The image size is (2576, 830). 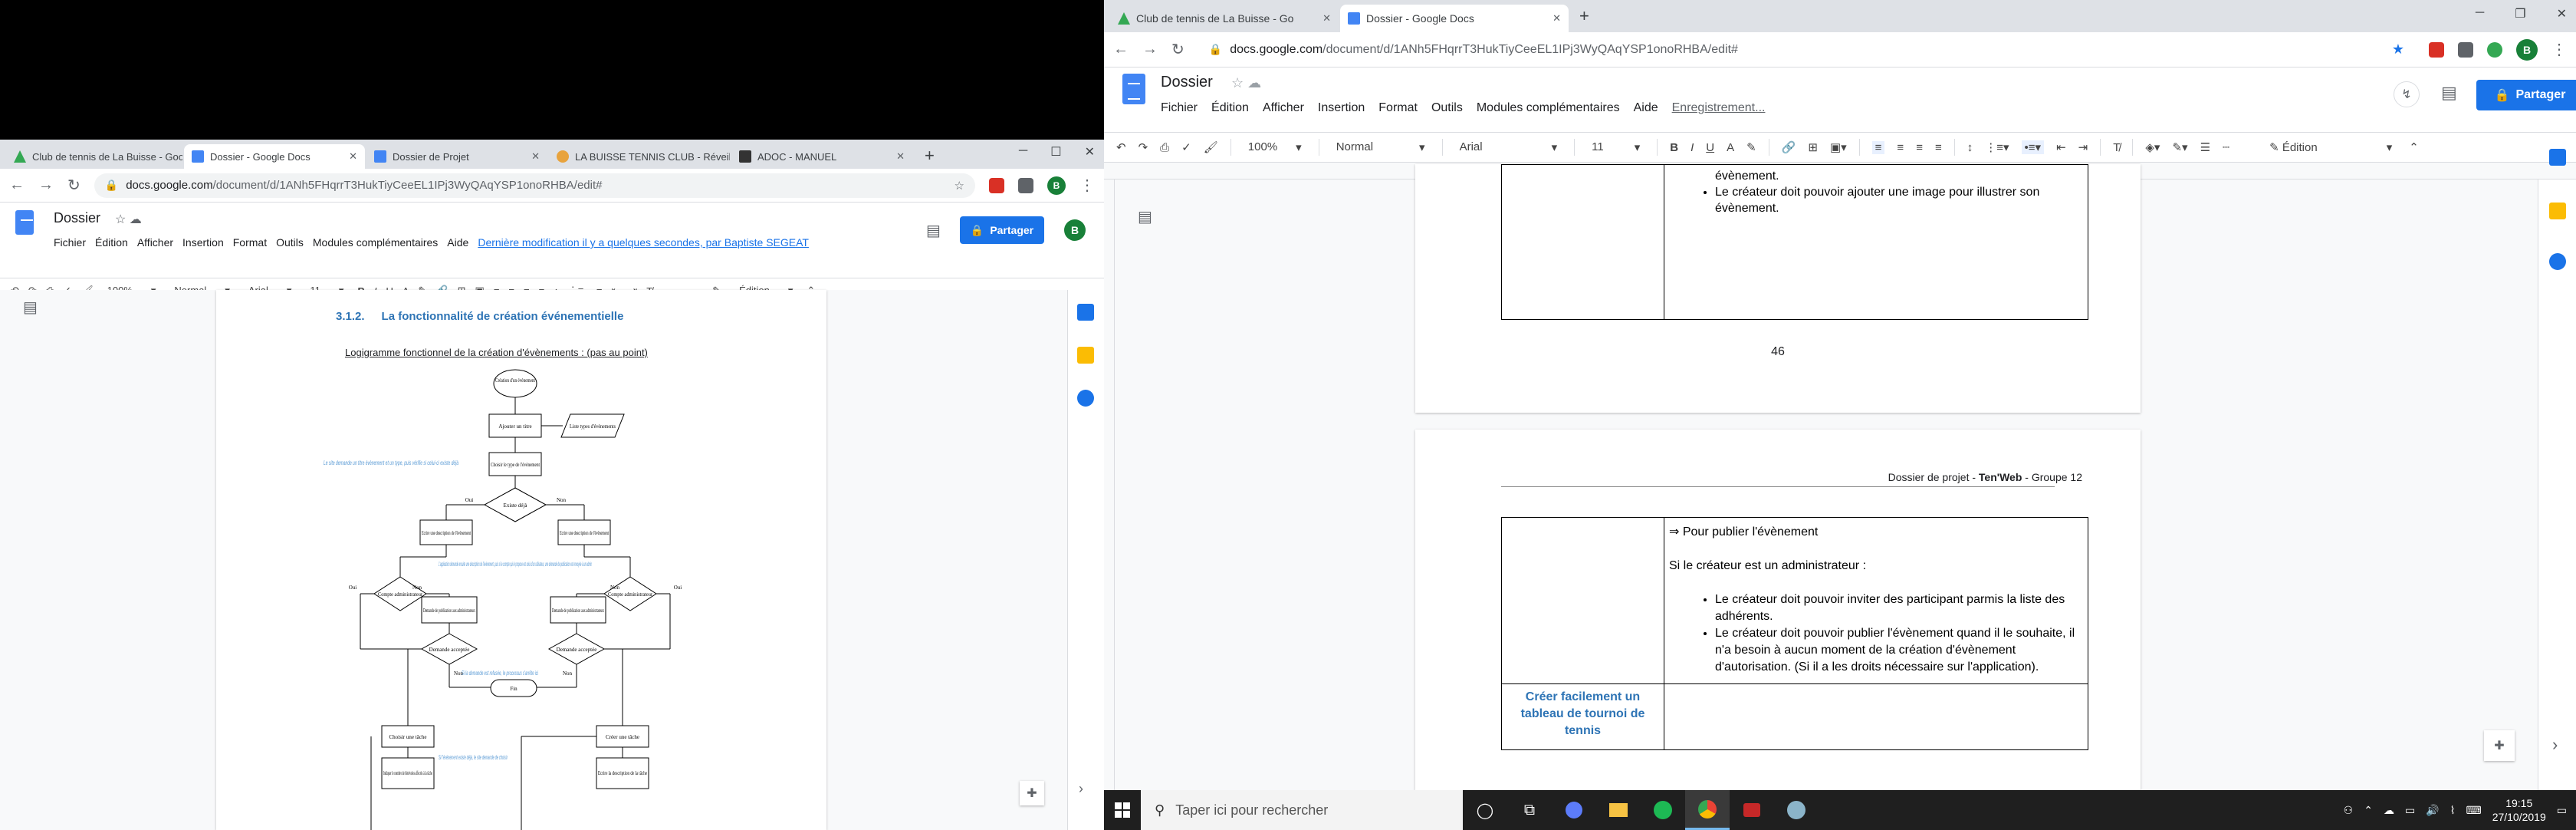 What do you see at coordinates (2152, 147) in the screenshot?
I see `fill-color-icon: ◈▾` at bounding box center [2152, 147].